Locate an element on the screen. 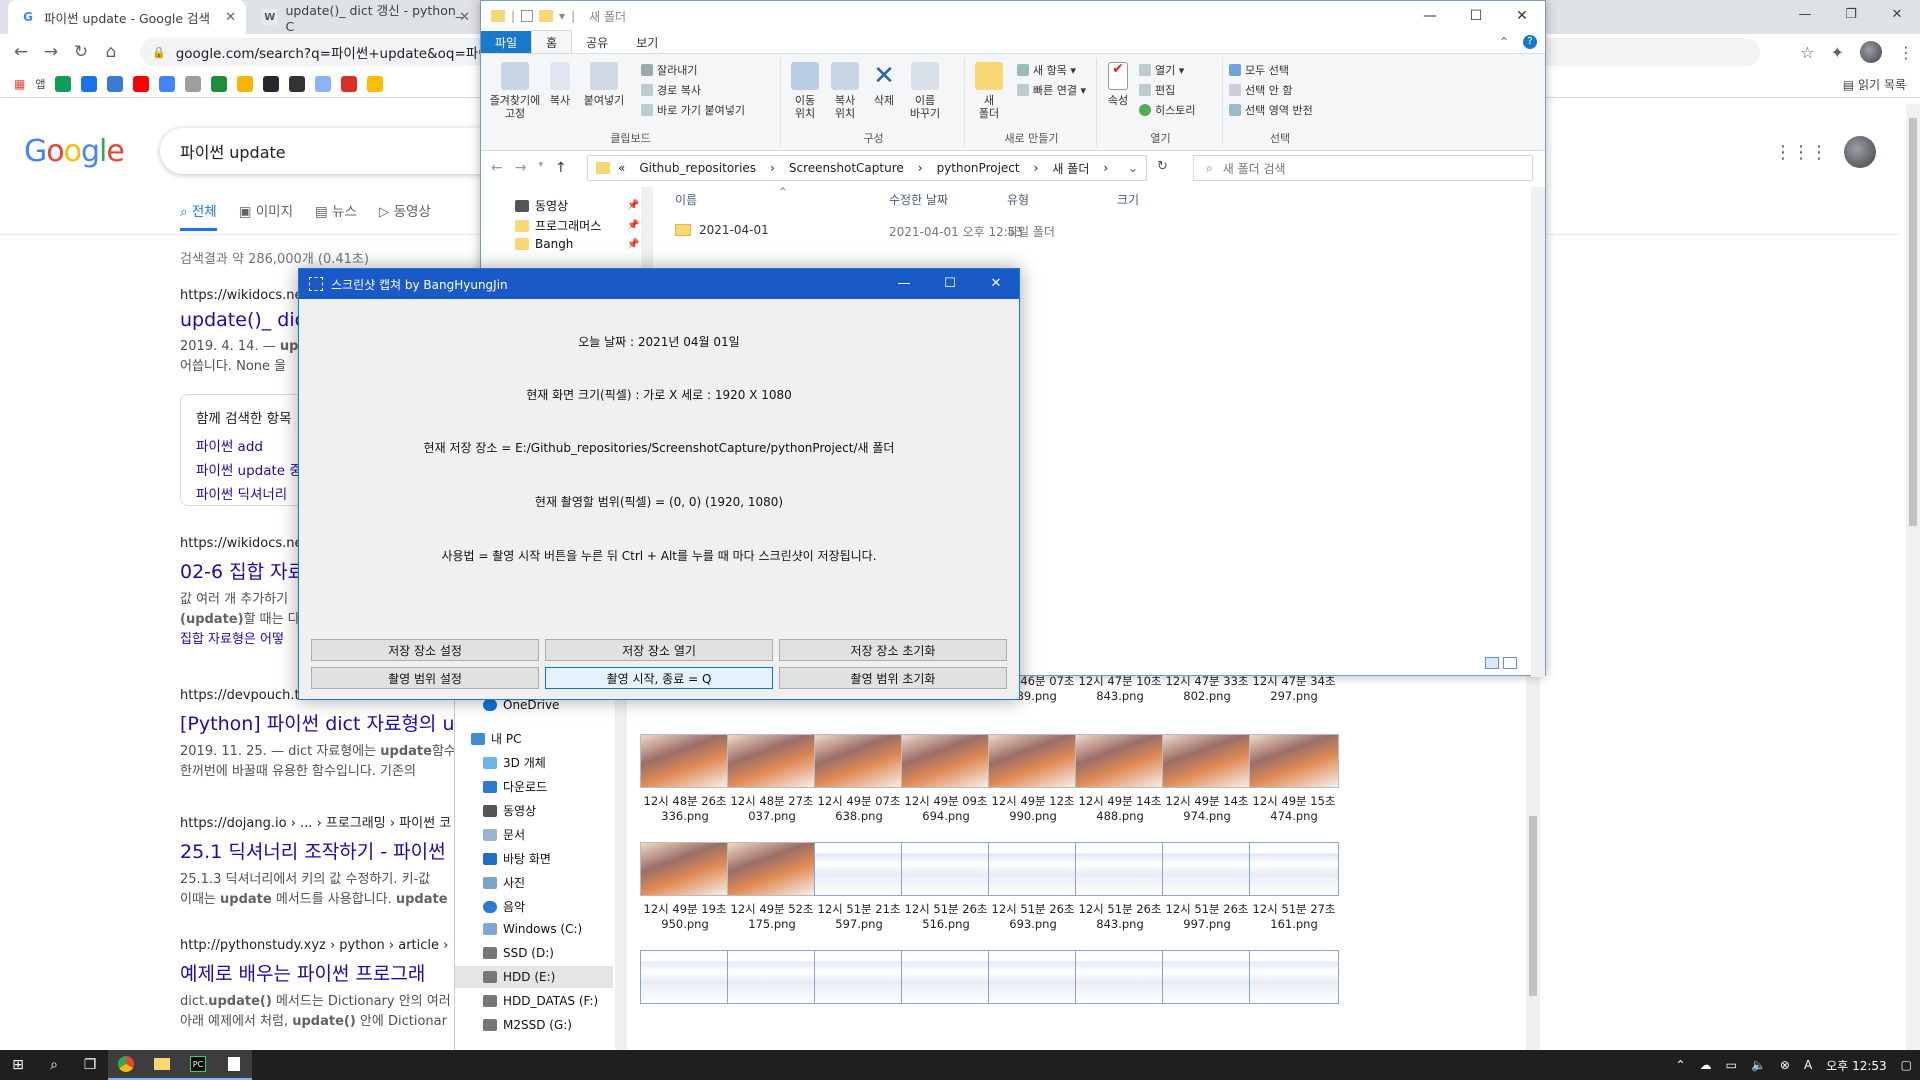 This screenshot has width=1920, height=1080. refresh-icon: ↻ is located at coordinates (1162, 166).